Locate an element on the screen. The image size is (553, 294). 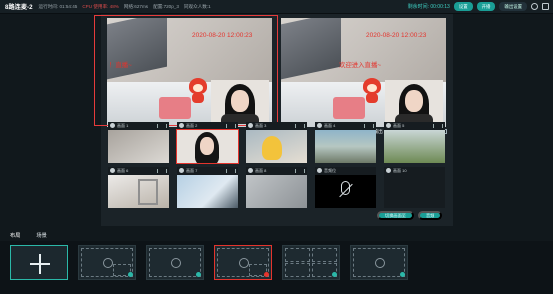
stat-cpu: CPU 使用率: 48% is located at coordinates (100, 6).